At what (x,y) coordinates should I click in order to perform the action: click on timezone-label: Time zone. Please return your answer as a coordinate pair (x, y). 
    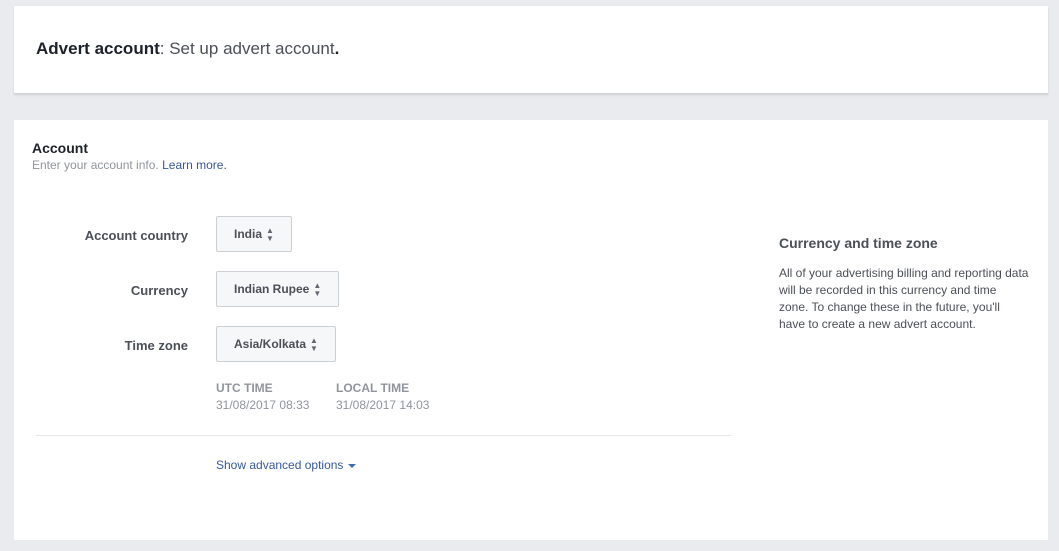
    Looking at the image, I should click on (156, 345).